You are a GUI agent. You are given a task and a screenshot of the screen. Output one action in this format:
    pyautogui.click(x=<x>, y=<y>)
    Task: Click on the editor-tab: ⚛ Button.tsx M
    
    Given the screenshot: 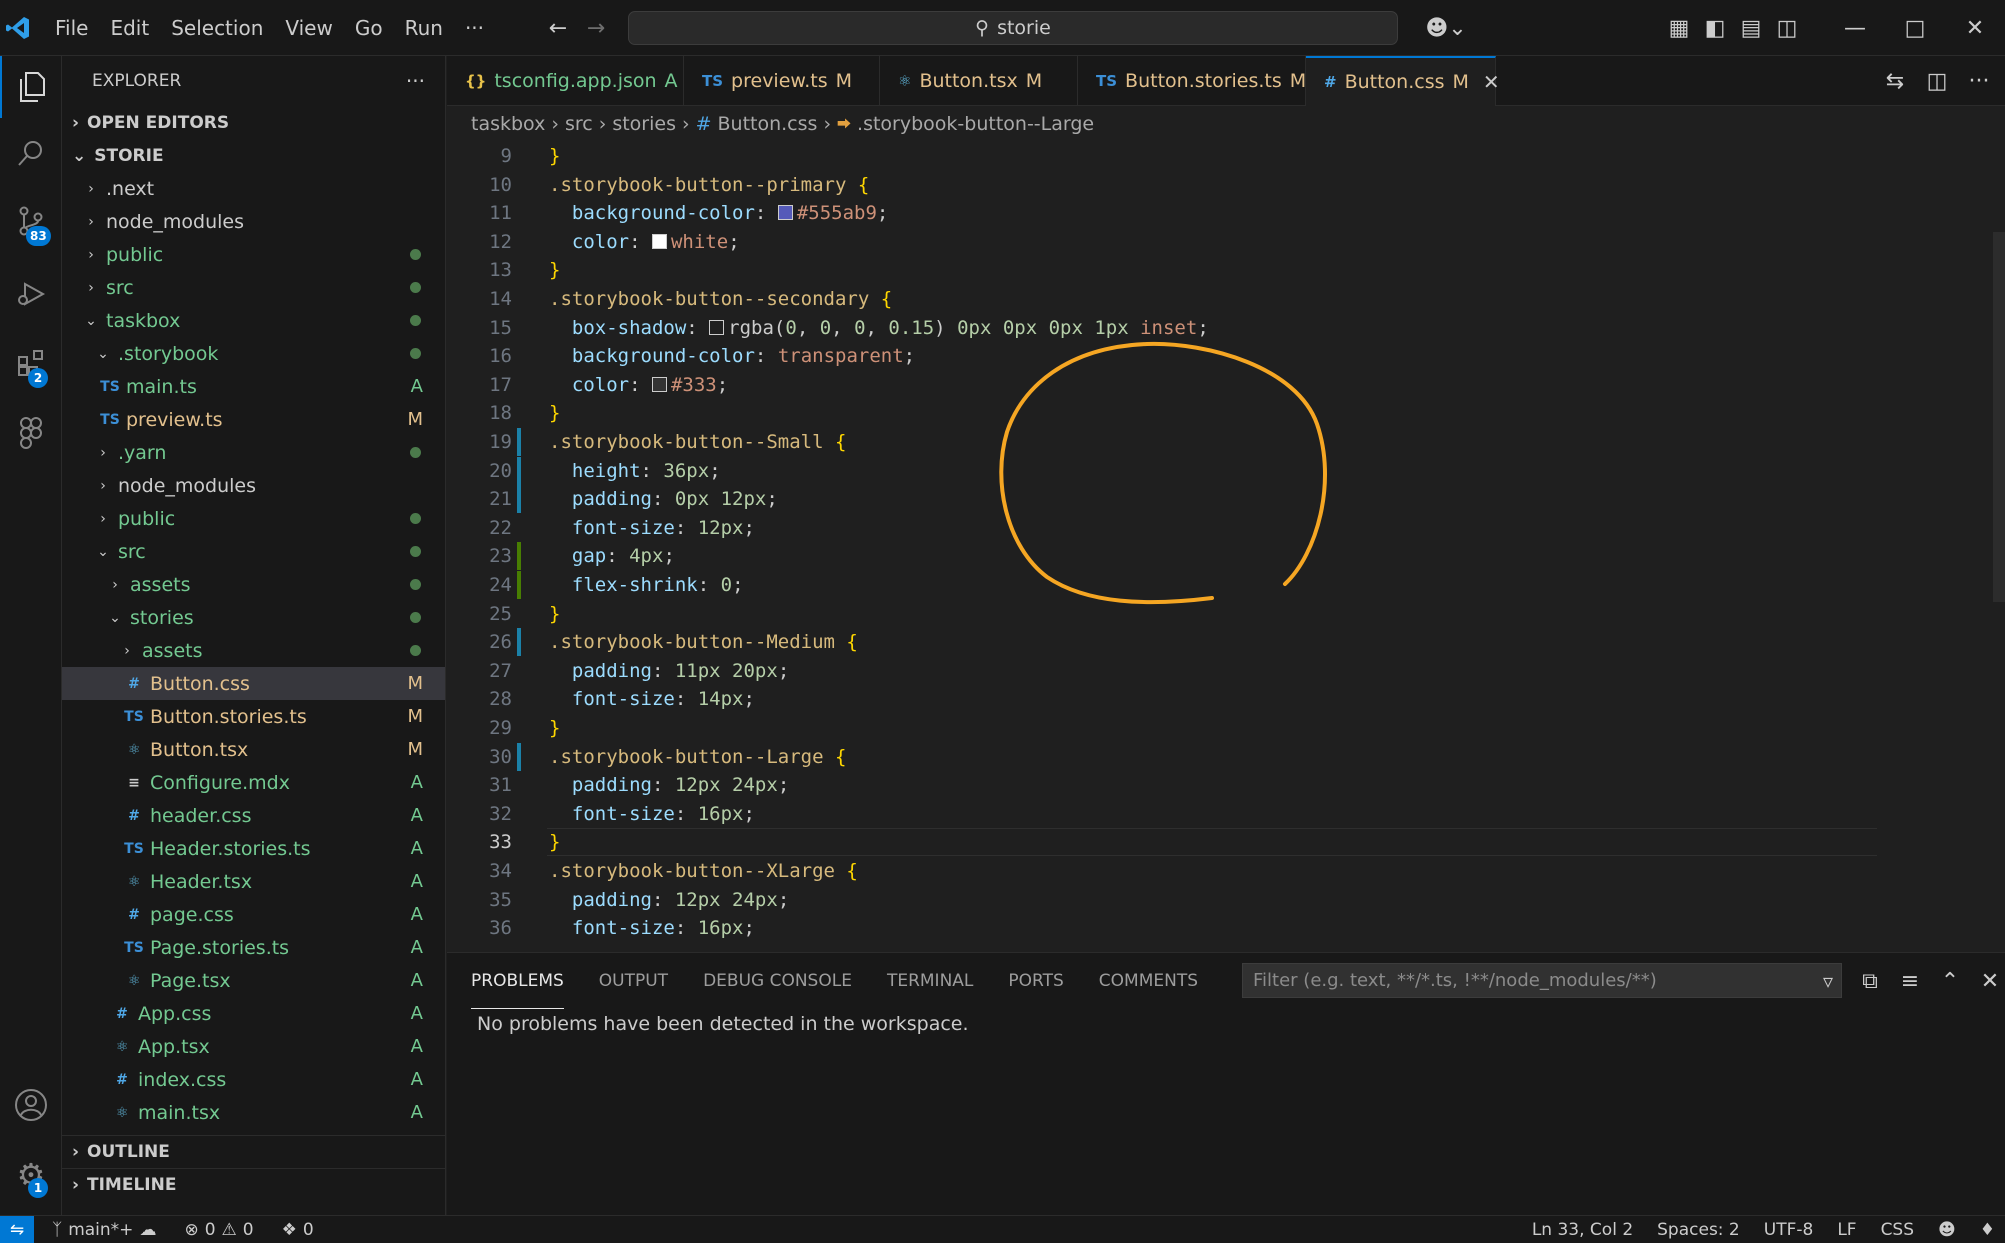 What is the action you would take?
    pyautogui.click(x=979, y=81)
    